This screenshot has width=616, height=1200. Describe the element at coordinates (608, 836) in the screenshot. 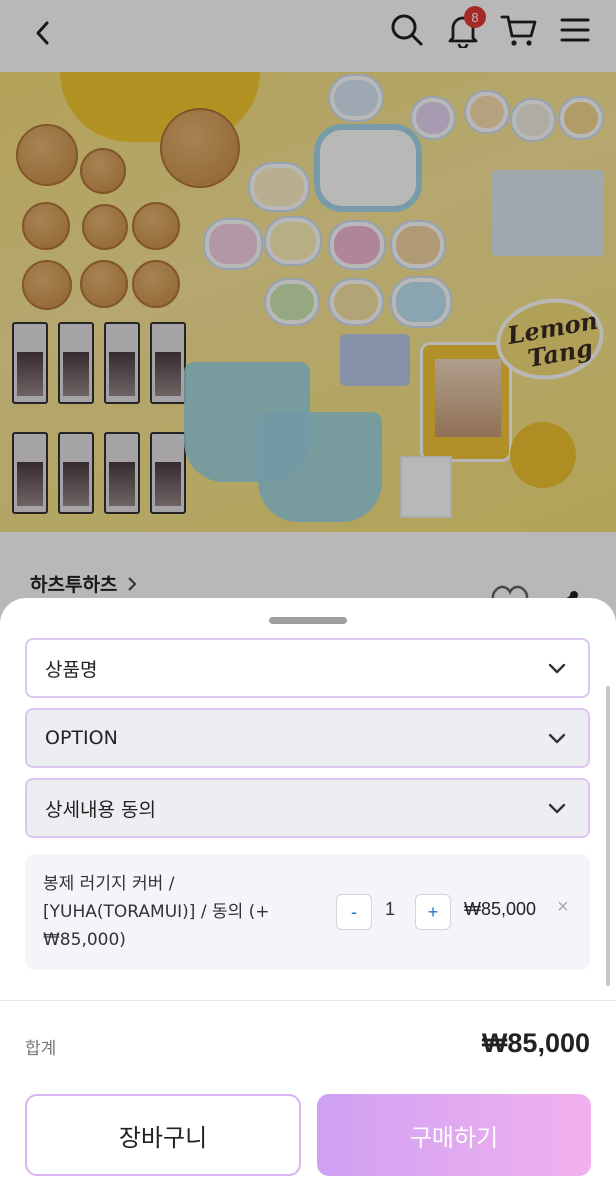

I see `sheet-scrollbar` at that location.